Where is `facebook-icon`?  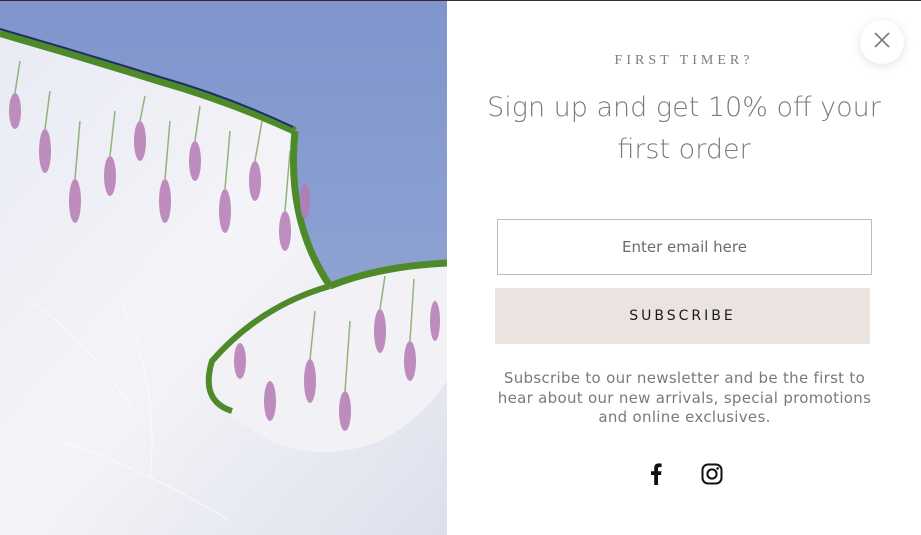
facebook-icon is located at coordinates (656, 476).